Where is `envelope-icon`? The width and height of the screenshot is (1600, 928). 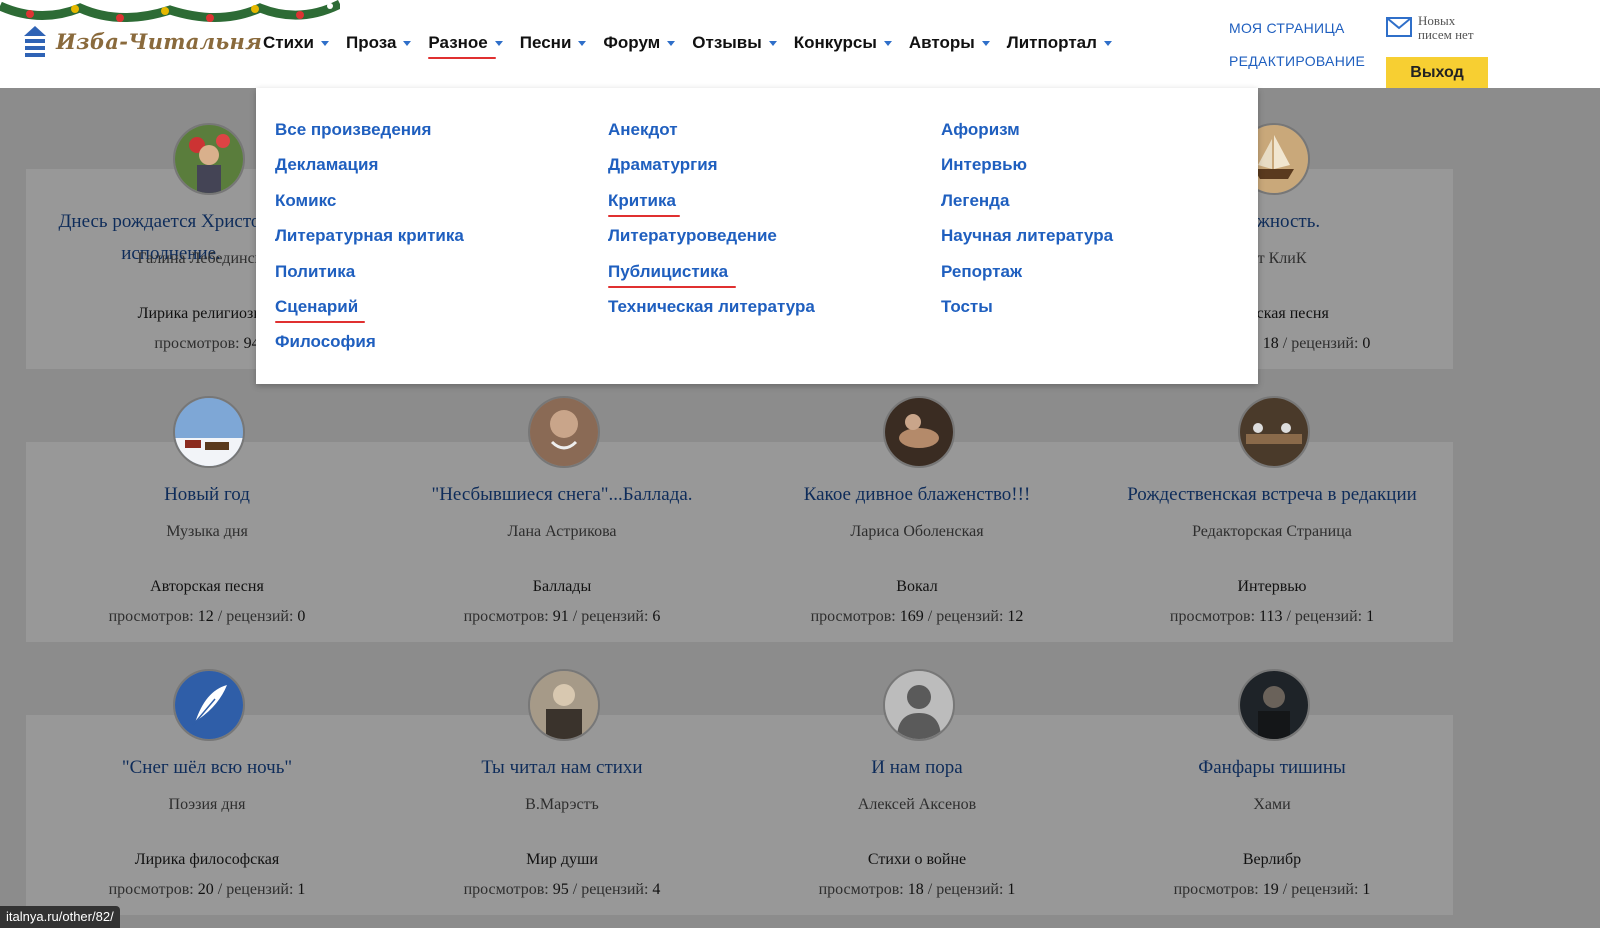
envelope-icon is located at coordinates (1399, 27).